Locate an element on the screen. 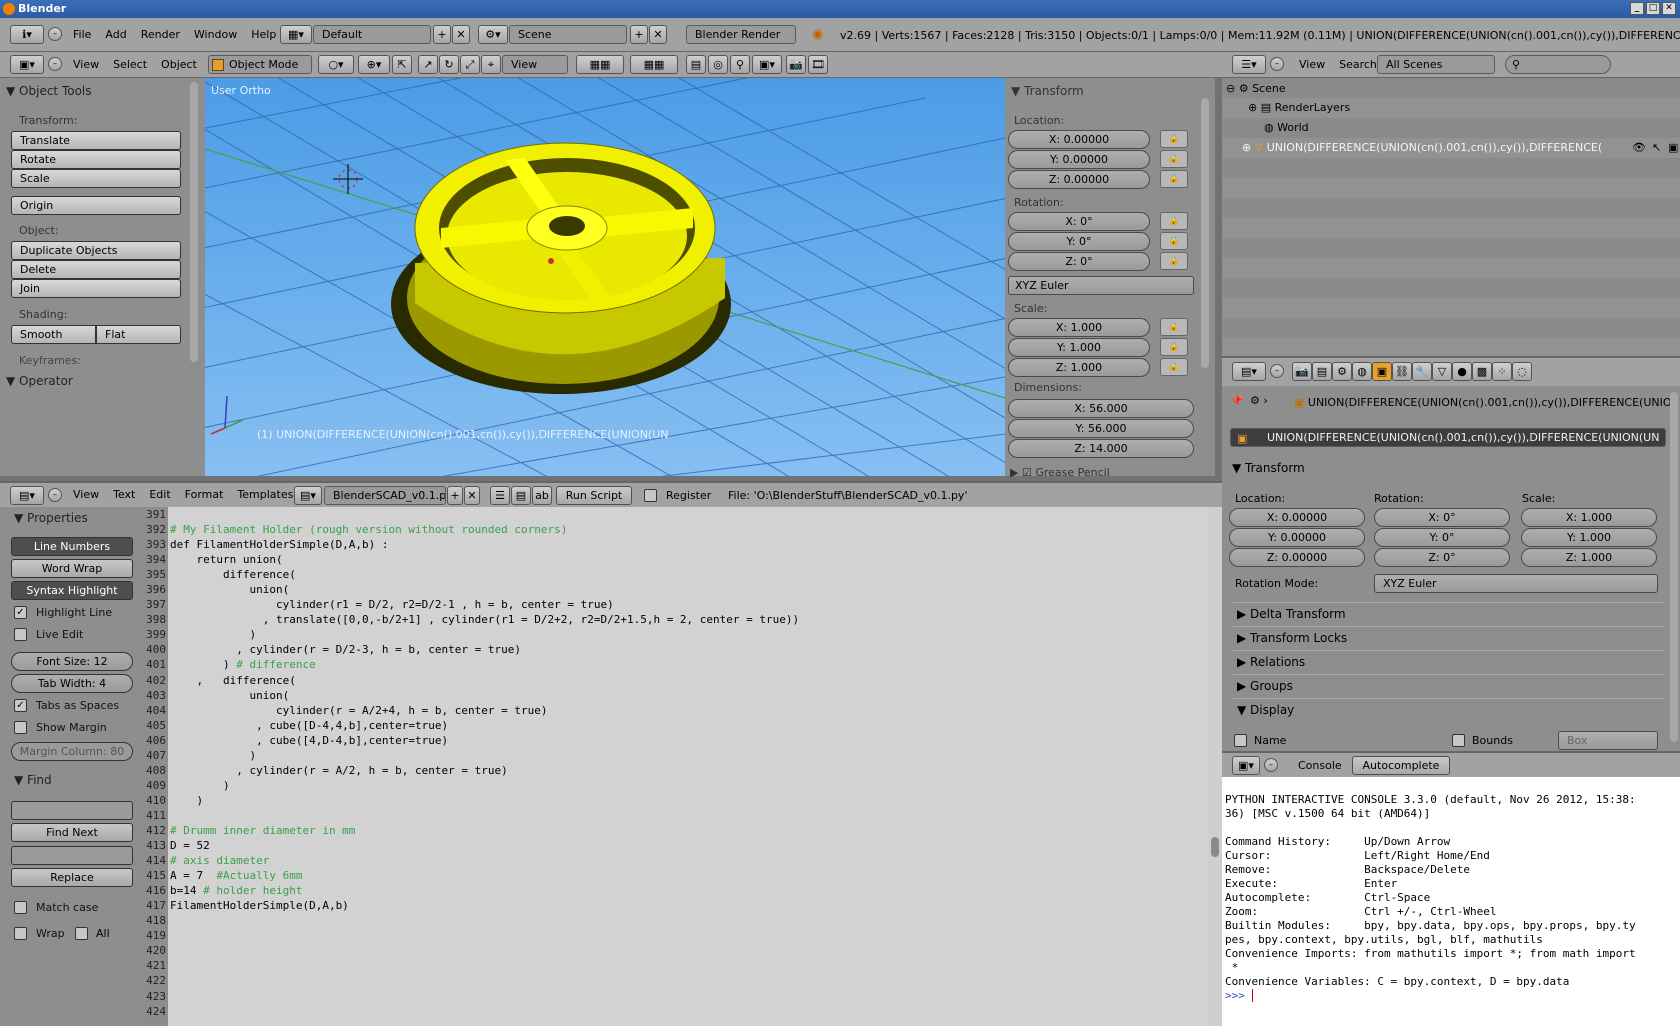  live-edit-checkbox is located at coordinates (20, 634).